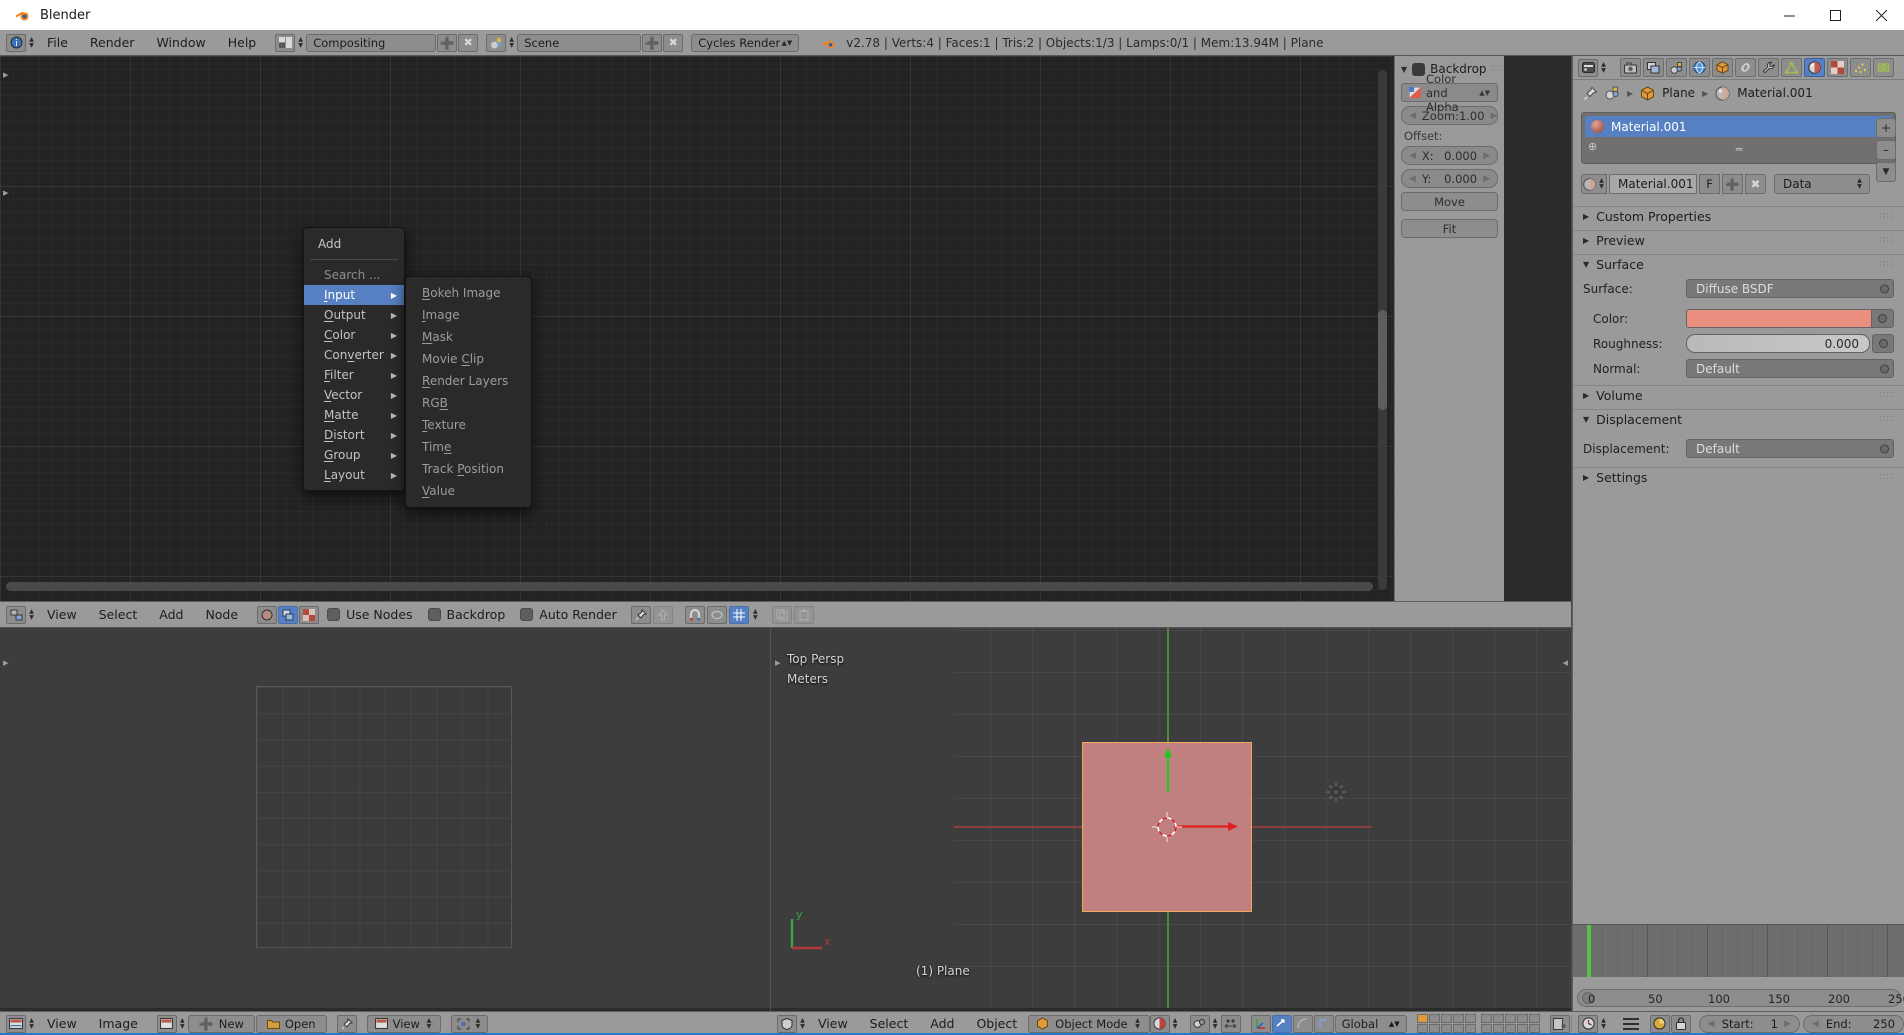  Describe the element at coordinates (802, 1024) in the screenshot. I see `view3d-editor-type-spinner: ▲ ▼` at that location.